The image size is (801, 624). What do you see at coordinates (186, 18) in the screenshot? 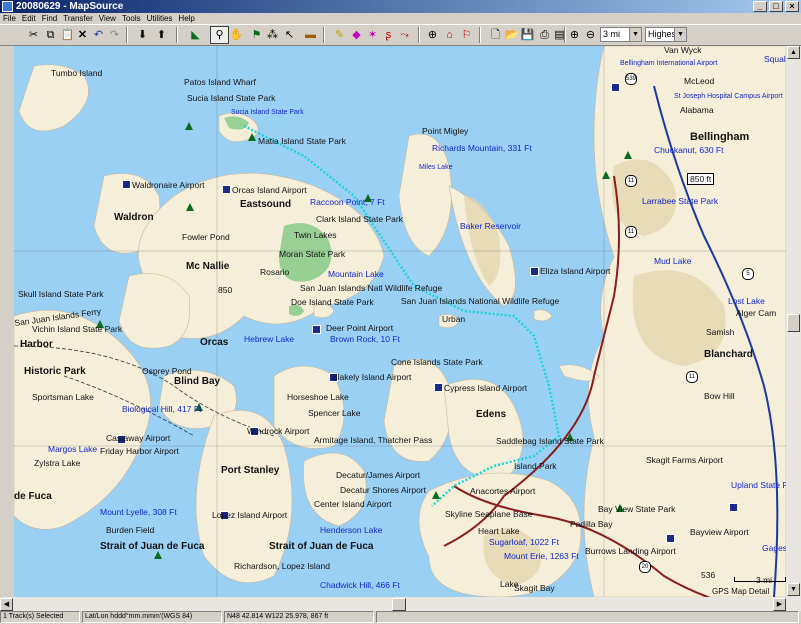
I see `menu-help: Help` at bounding box center [186, 18].